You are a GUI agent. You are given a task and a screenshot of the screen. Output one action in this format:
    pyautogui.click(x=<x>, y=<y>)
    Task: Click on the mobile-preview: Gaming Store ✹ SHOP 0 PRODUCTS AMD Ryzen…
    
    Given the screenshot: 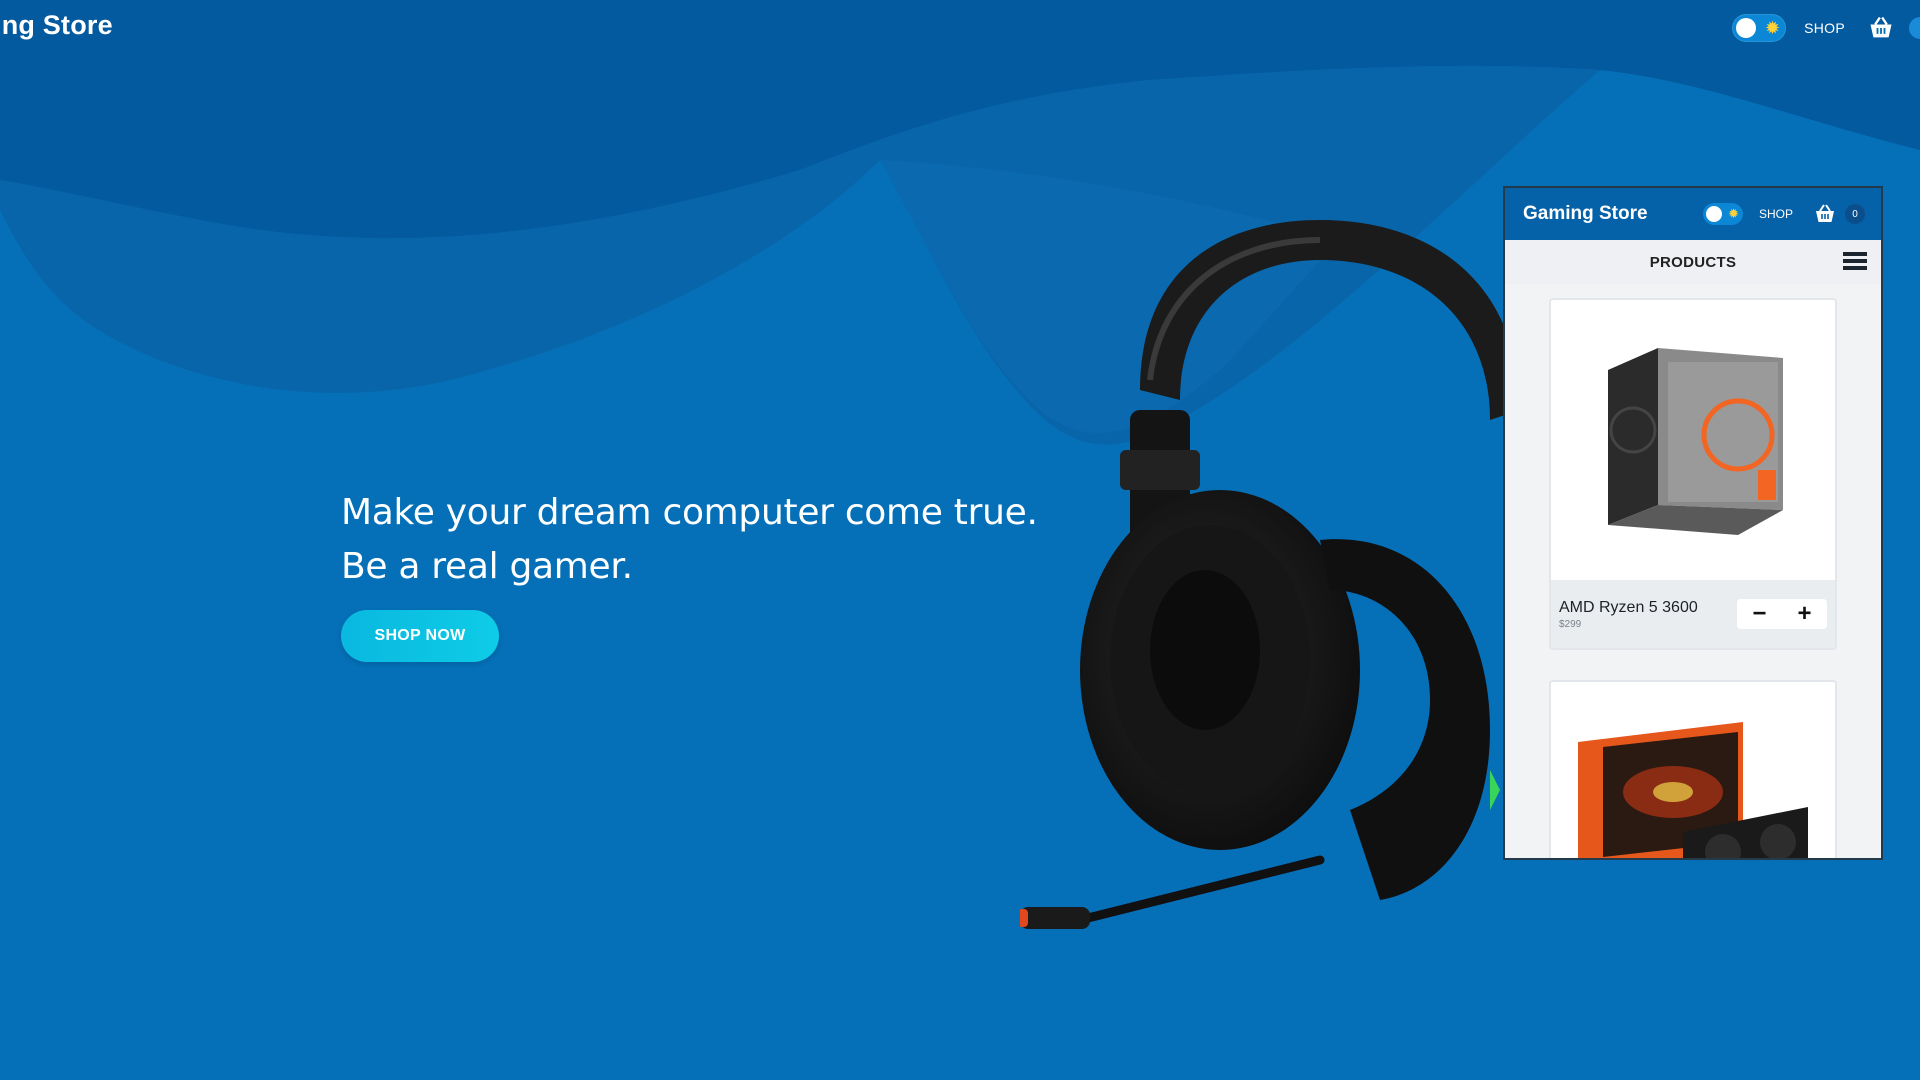 What is the action you would take?
    pyautogui.click(x=1693, y=523)
    